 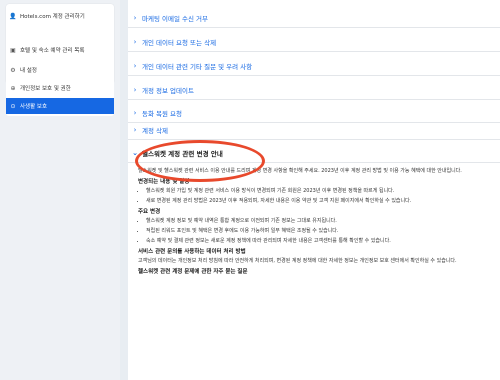 What do you see at coordinates (45, 89) in the screenshot?
I see `sidebar-item-label: 개인정보 보호 및 권한` at bounding box center [45, 89].